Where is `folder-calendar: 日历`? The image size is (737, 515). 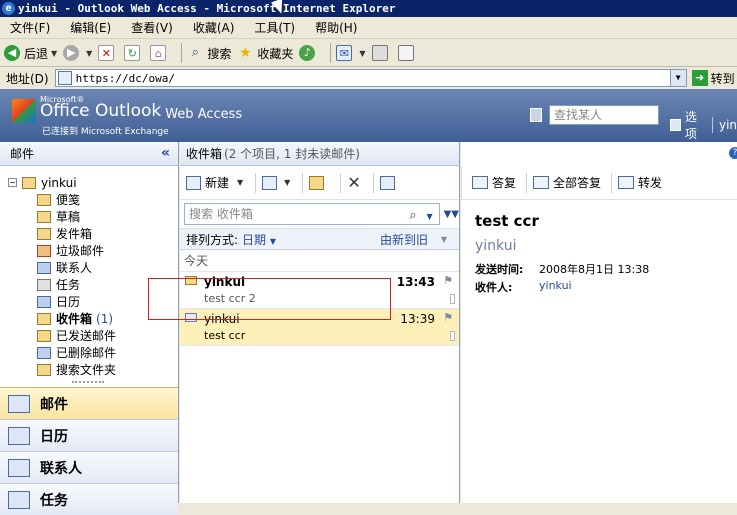 folder-calendar: 日历 is located at coordinates (58, 301).